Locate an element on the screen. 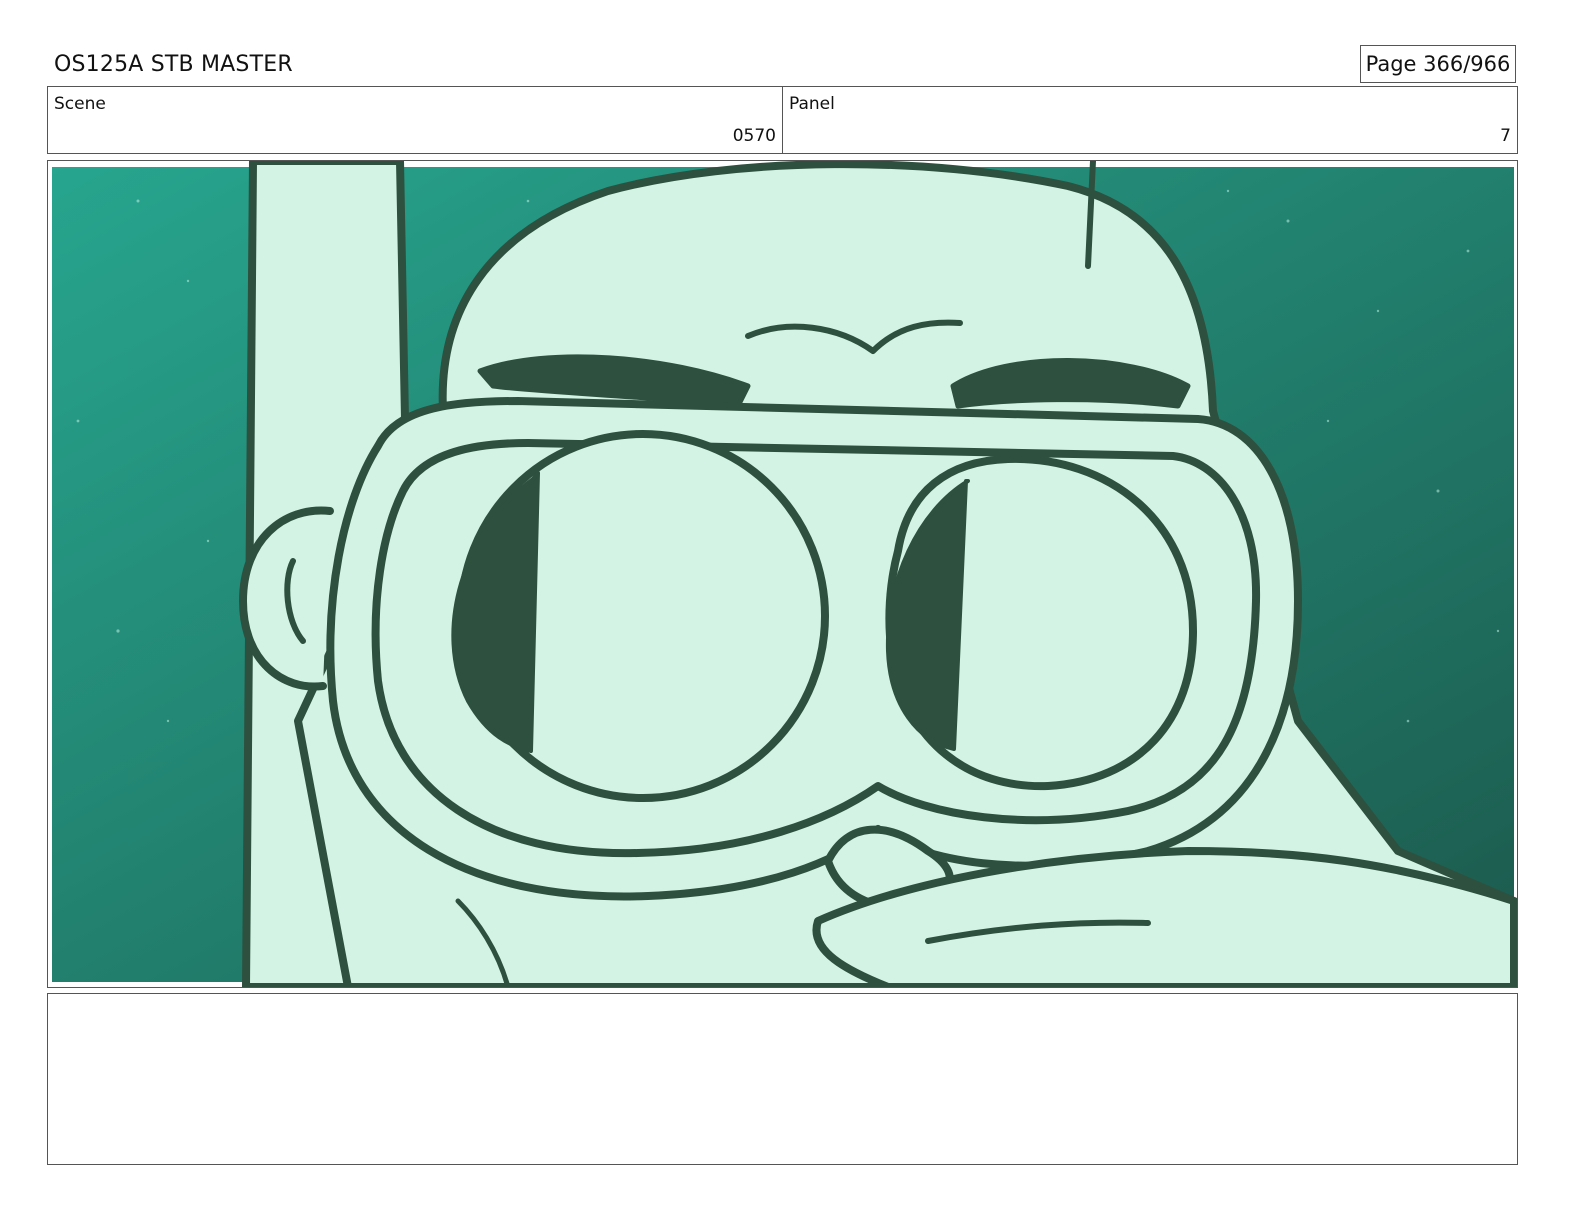 The image size is (1584, 1224). scene-panel-info: Scene 0570 Panel 7 is located at coordinates (782, 120).